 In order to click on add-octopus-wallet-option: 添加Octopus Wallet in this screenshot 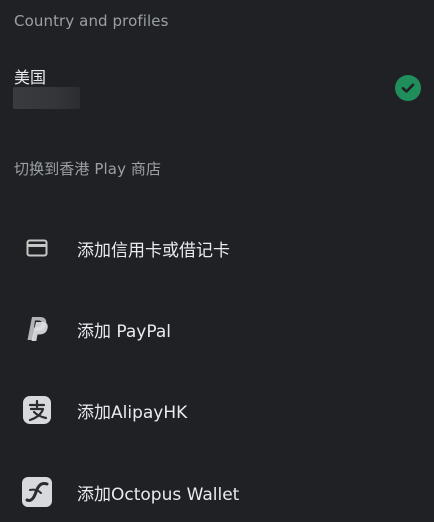, I will do `click(217, 491)`.